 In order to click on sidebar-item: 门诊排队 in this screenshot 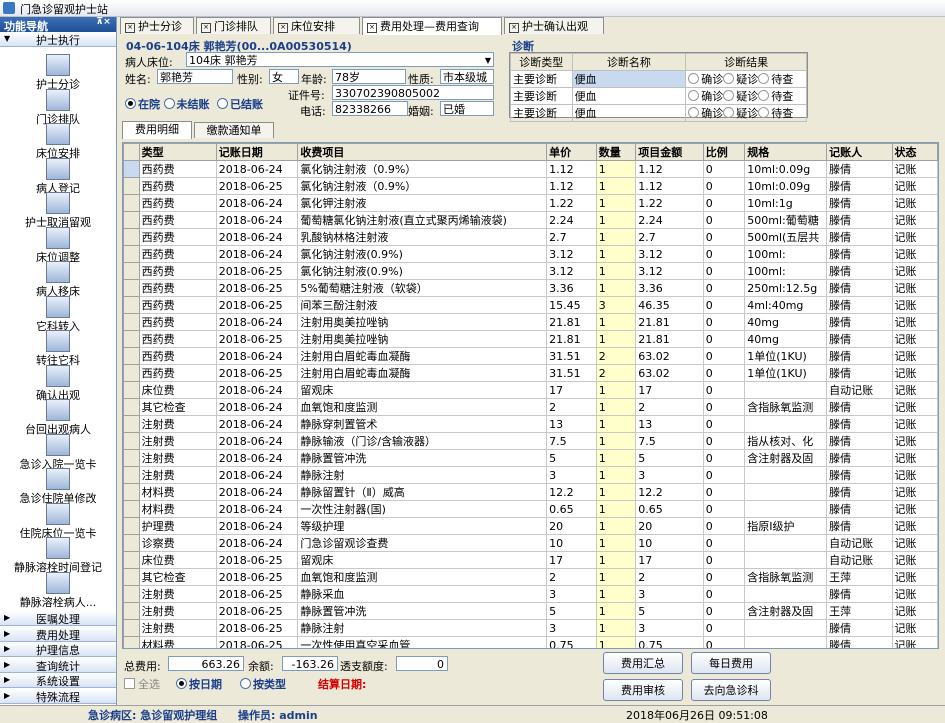, I will do `click(58, 107)`.